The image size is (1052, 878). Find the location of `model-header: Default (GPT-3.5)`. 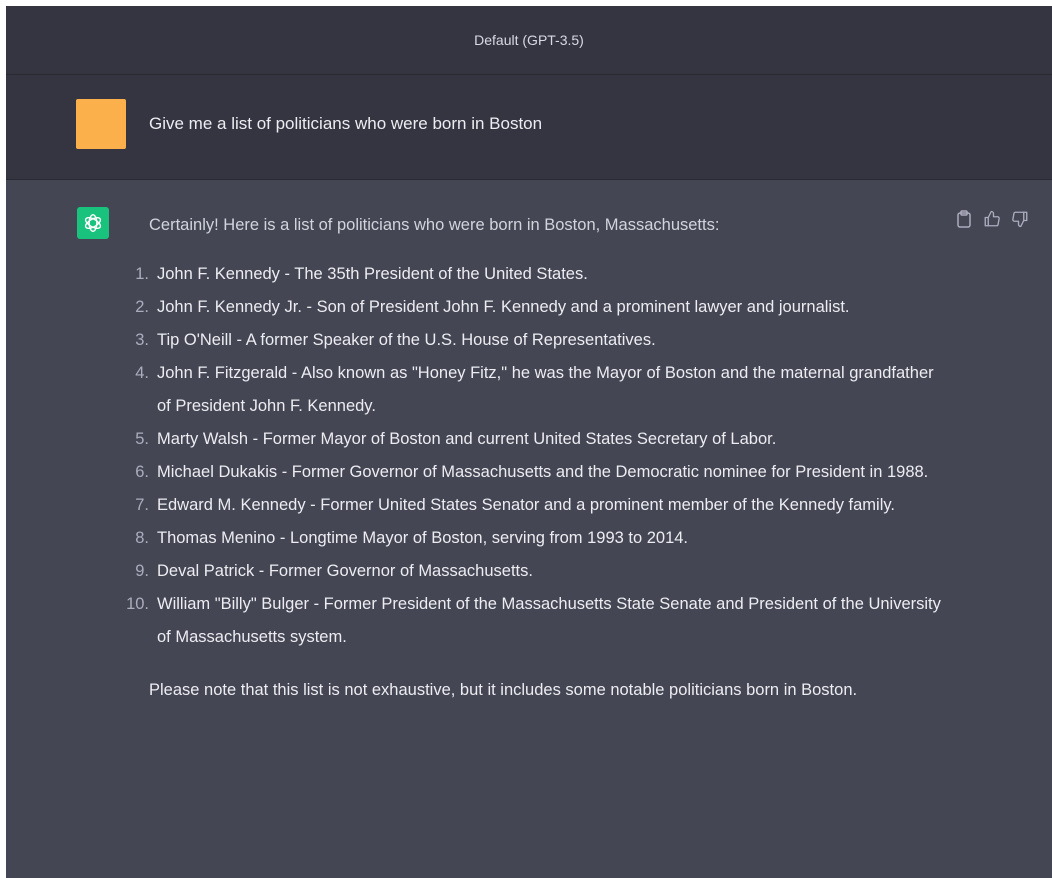

model-header: Default (GPT-3.5) is located at coordinates (529, 40).